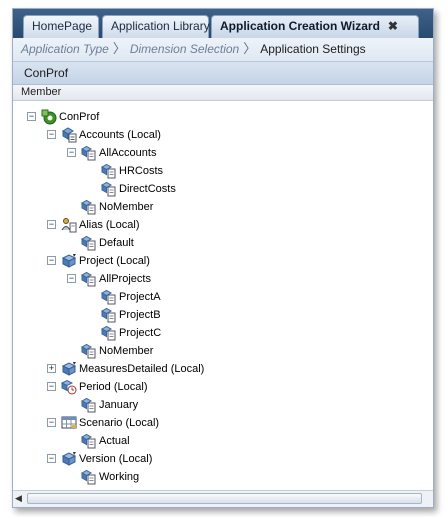  What do you see at coordinates (69, 225) in the screenshot?
I see `alias-dimension-icon` at bounding box center [69, 225].